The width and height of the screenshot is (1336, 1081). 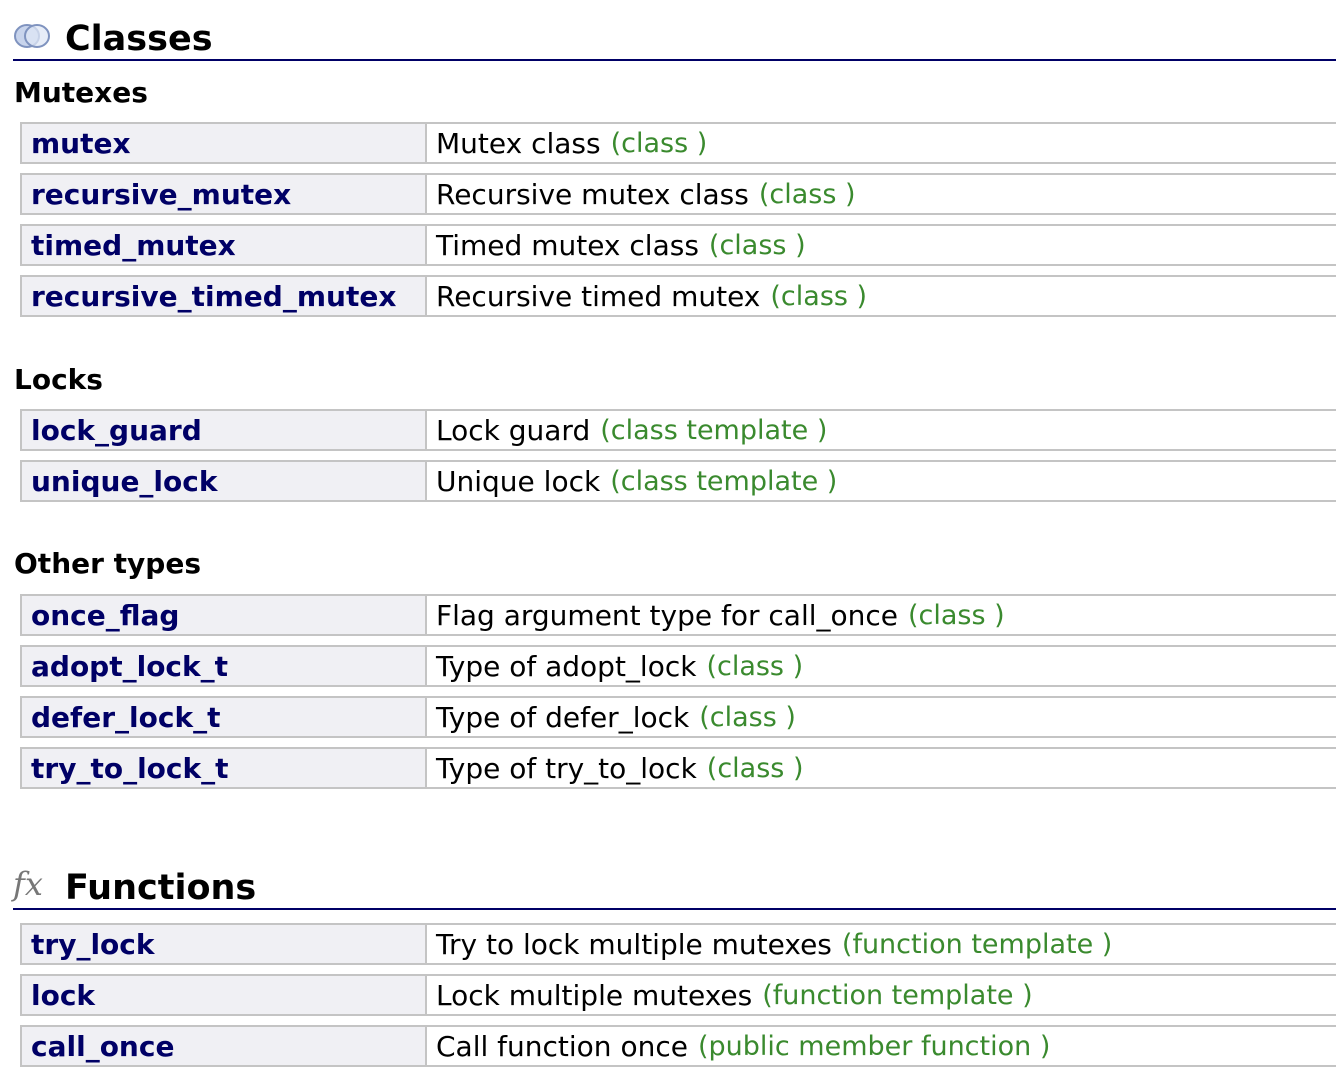 I want to click on desc-cell: Unique lock (class template ), so click(x=882, y=481).